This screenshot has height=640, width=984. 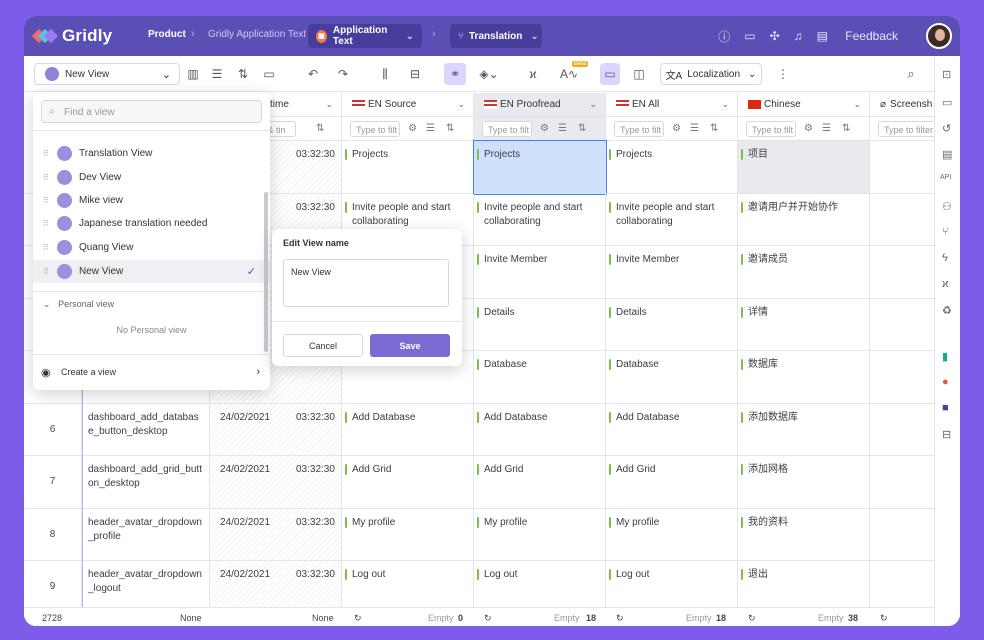 What do you see at coordinates (366, 283) in the screenshot?
I see `view-name-input: New View` at bounding box center [366, 283].